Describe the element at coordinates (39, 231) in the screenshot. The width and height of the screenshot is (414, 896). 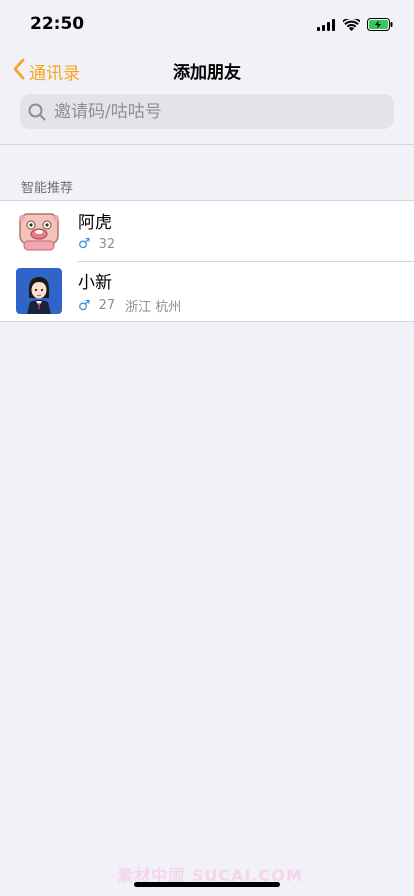
I see `pink-cartoon-avatar-icon` at that location.